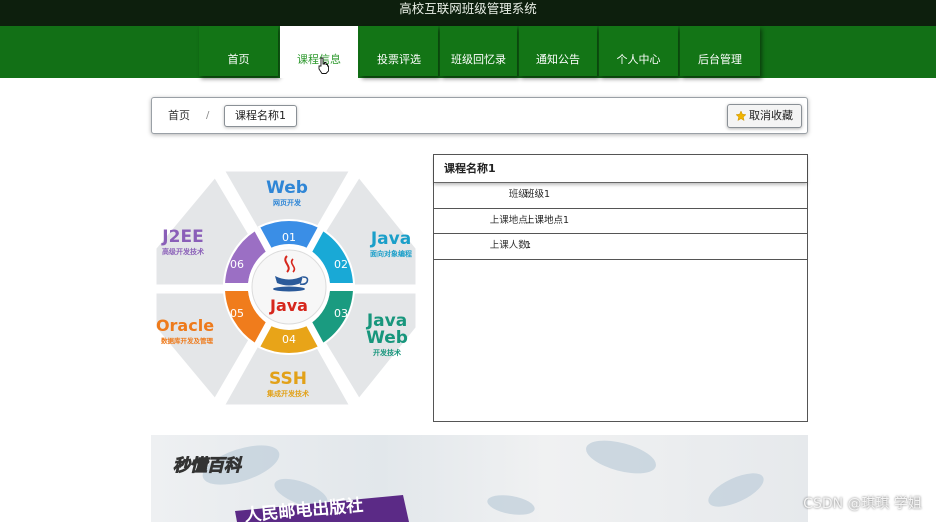 This screenshot has width=936, height=522. Describe the element at coordinates (287, 393) in the screenshot. I see `label-ssh-sub: 集成开发技术` at that location.